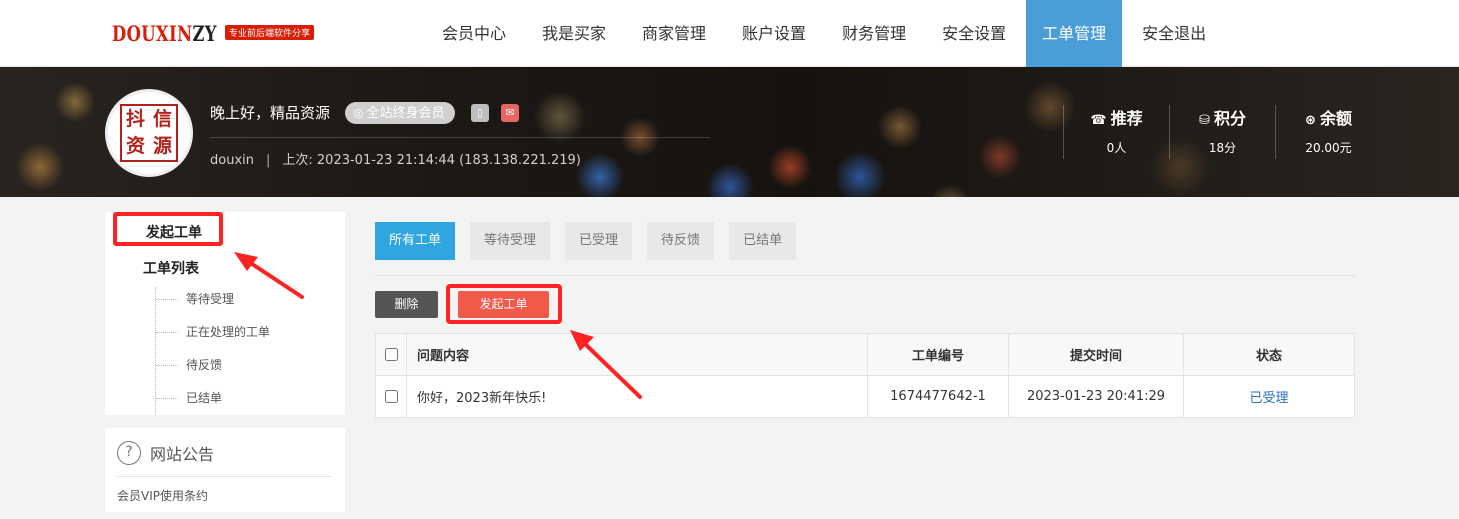 This screenshot has height=519, width=1459. Describe the element at coordinates (938, 354) in the screenshot. I see `column-header-id: 工单编号` at that location.